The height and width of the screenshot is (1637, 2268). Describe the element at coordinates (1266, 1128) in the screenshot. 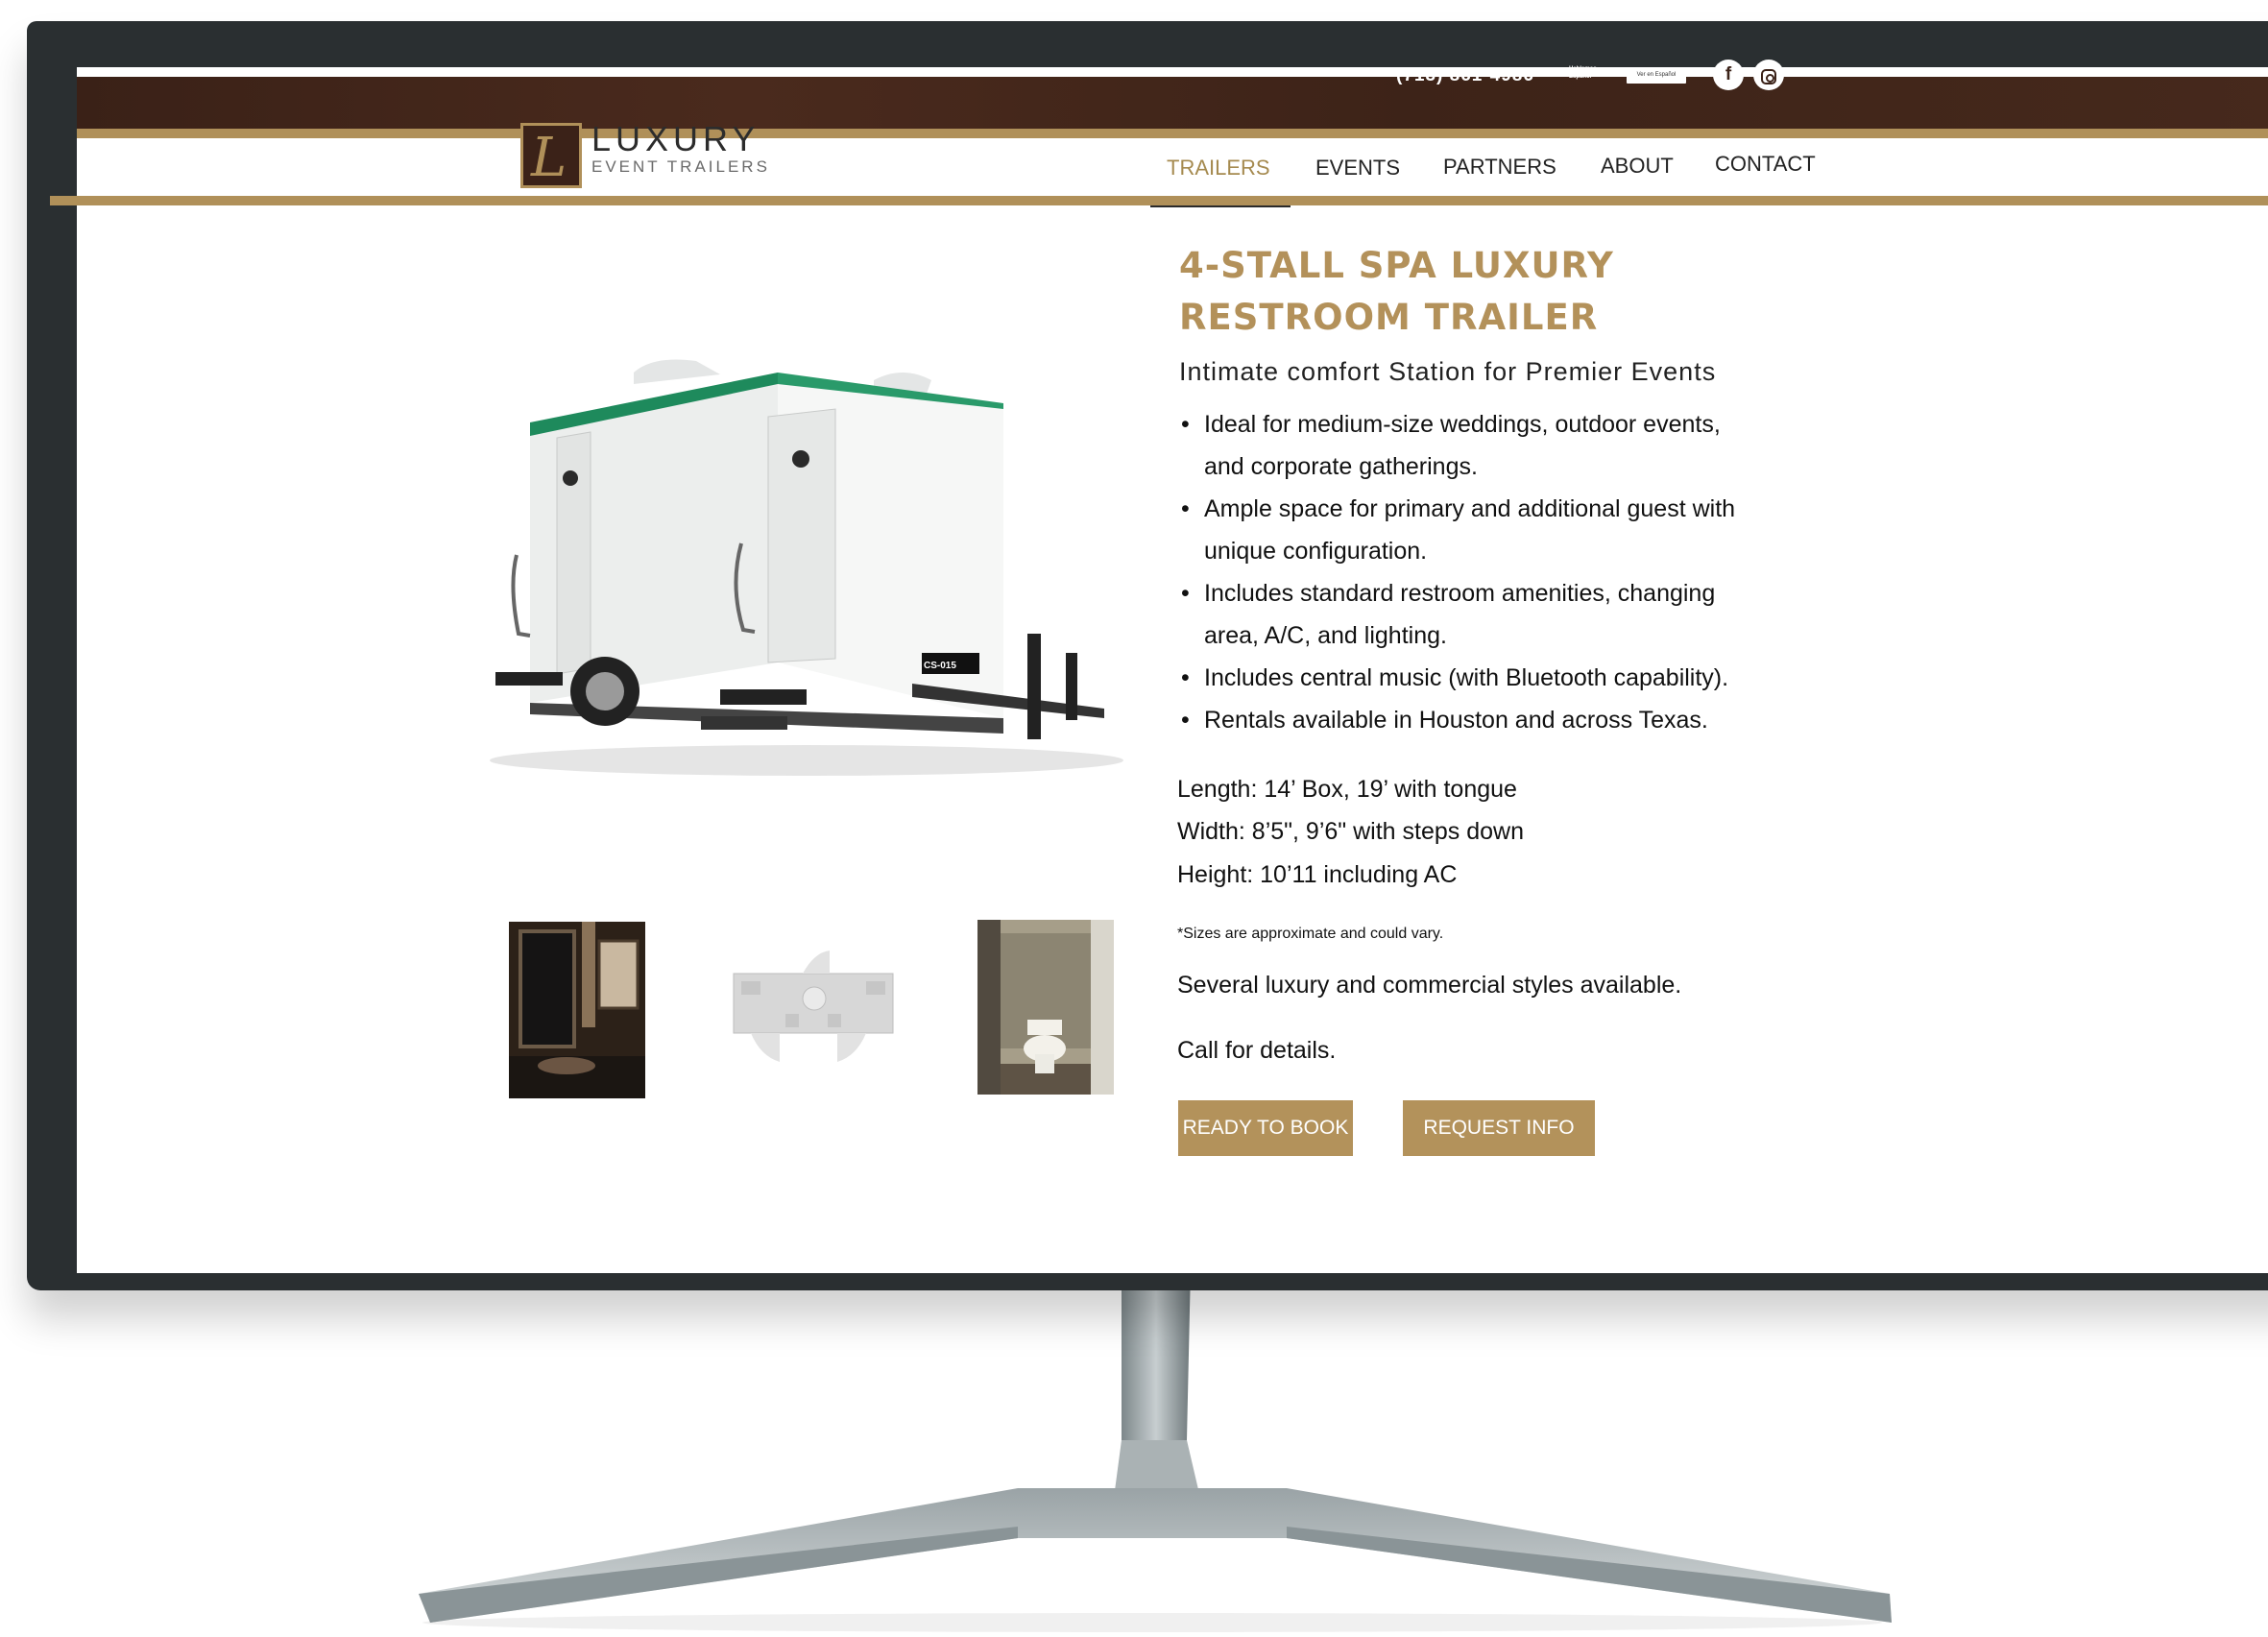

I see `ready-to-book-button: READY TO BOOK` at that location.